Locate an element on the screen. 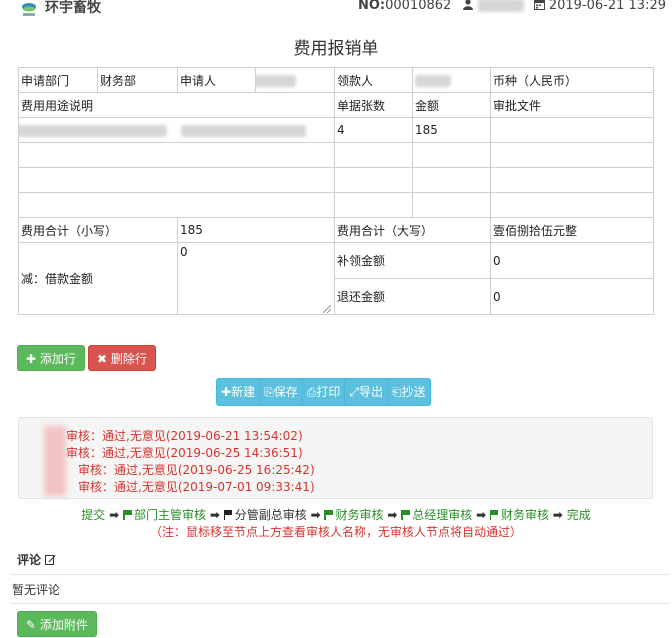  line-1-purpose-redacted-a is located at coordinates (93, 130).